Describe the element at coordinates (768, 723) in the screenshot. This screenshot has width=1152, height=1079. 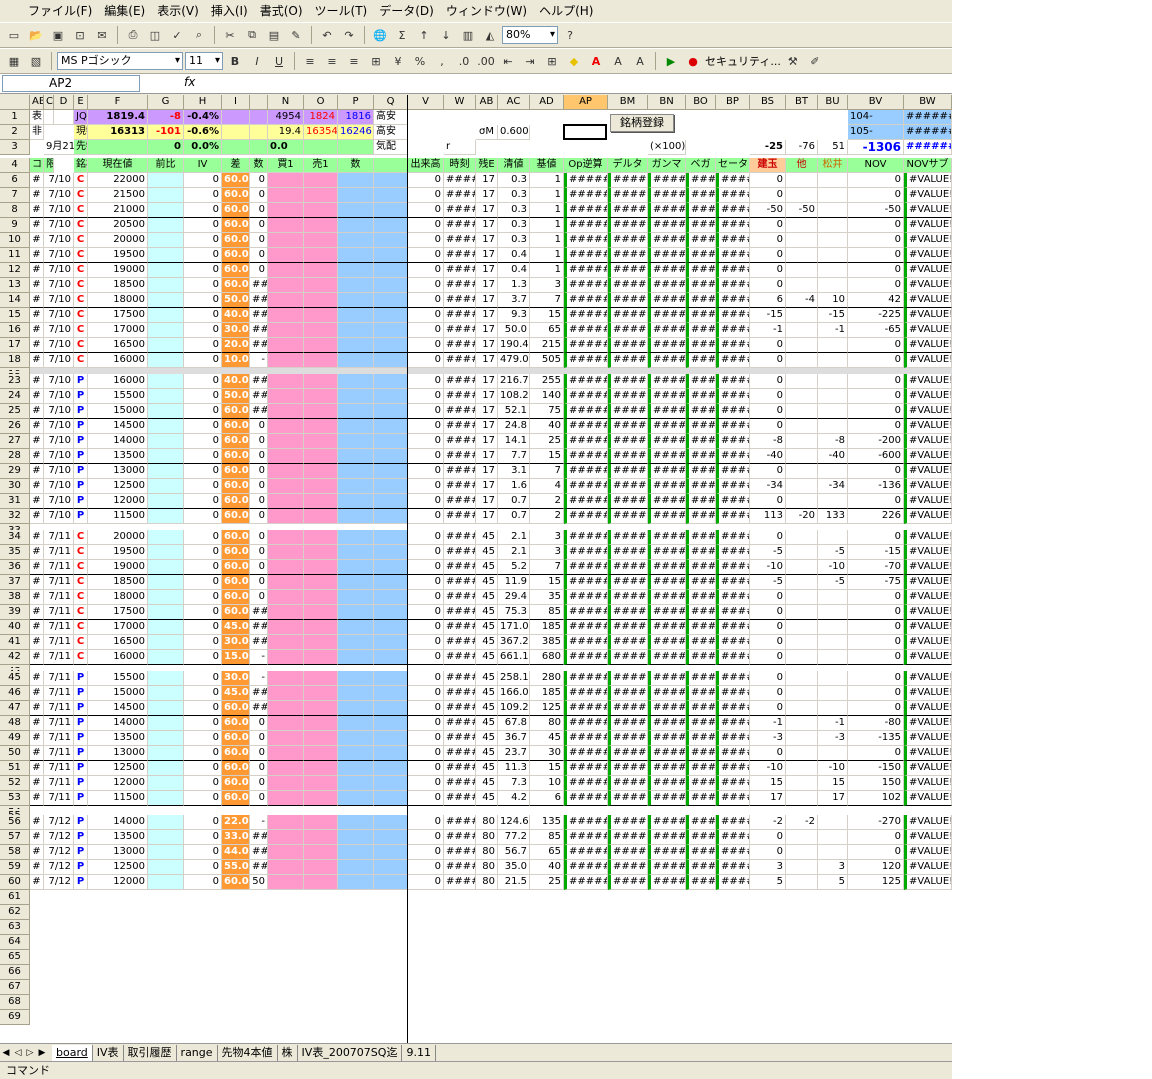
I see `position: -1` at that location.